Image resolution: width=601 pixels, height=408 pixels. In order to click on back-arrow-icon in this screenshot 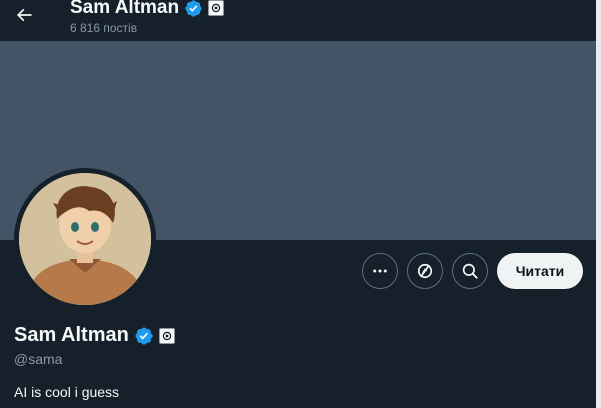, I will do `click(24, 15)`.